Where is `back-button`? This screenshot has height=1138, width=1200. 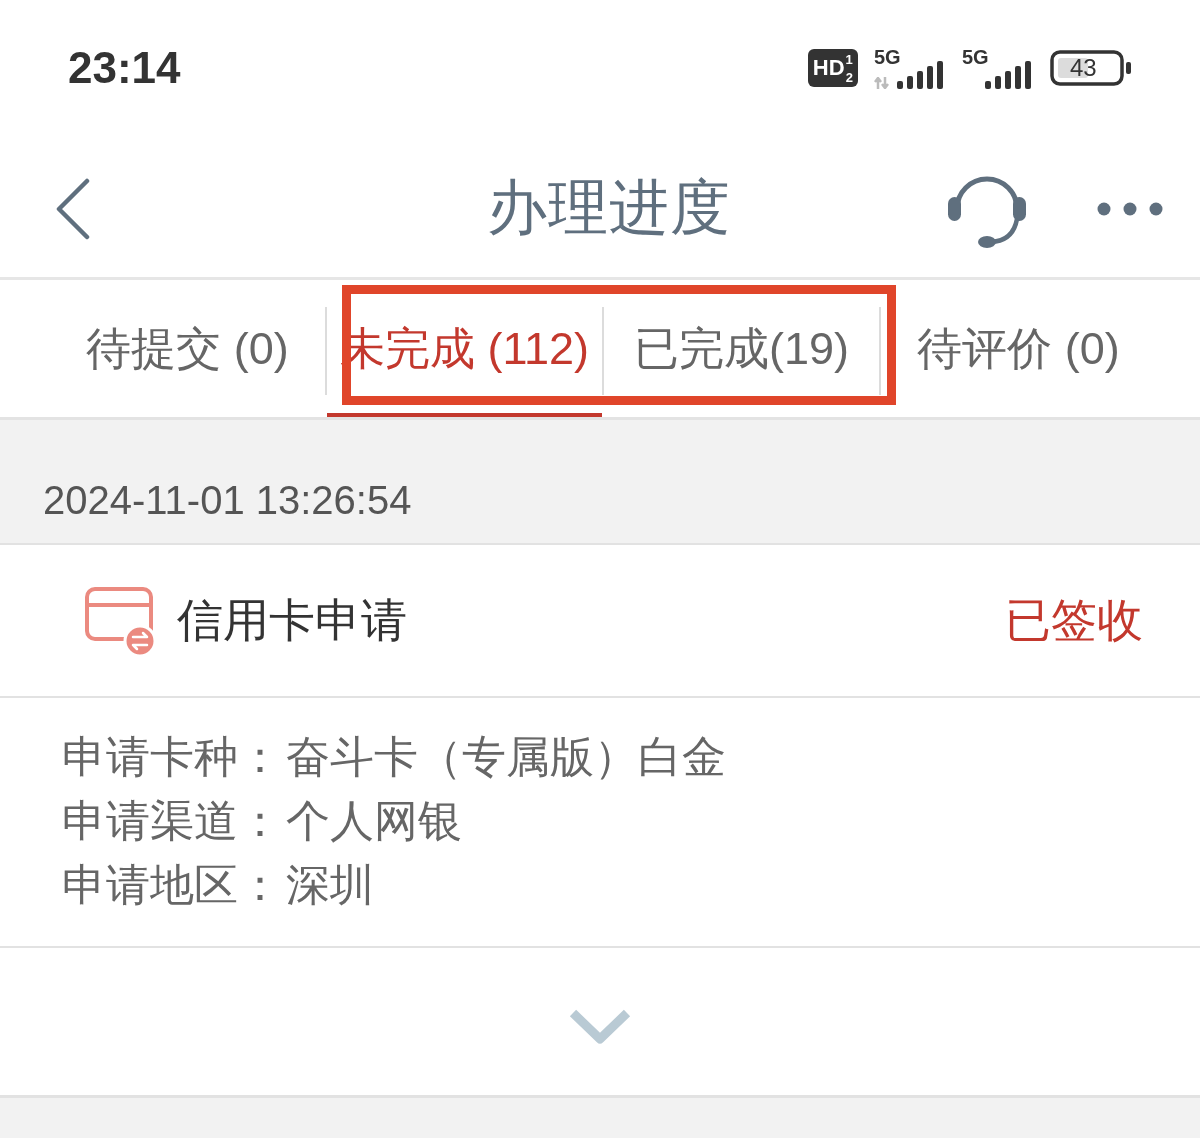
back-button is located at coordinates (73, 208).